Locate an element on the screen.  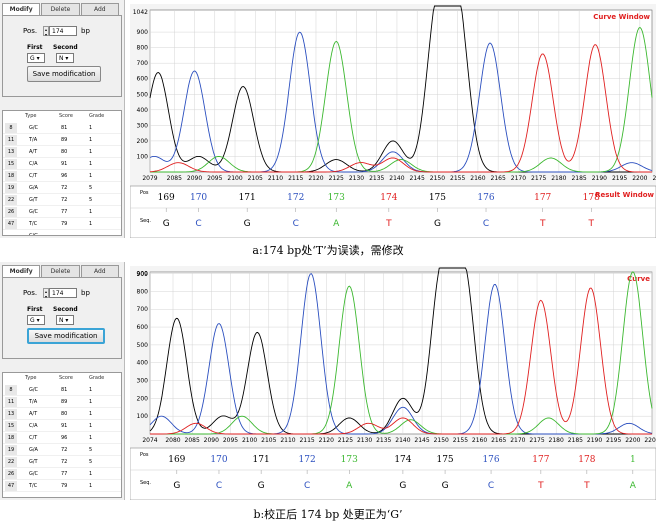
y-tick-label: 100 is located at coordinates (143, 156).